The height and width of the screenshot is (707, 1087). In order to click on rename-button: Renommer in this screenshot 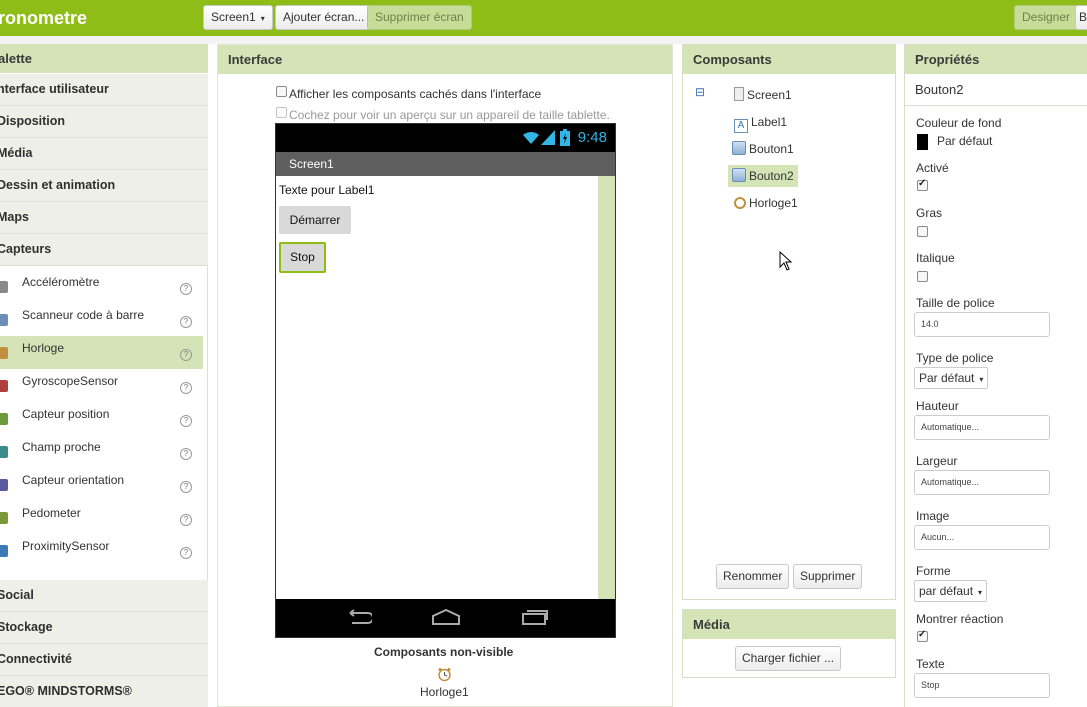, I will do `click(753, 576)`.